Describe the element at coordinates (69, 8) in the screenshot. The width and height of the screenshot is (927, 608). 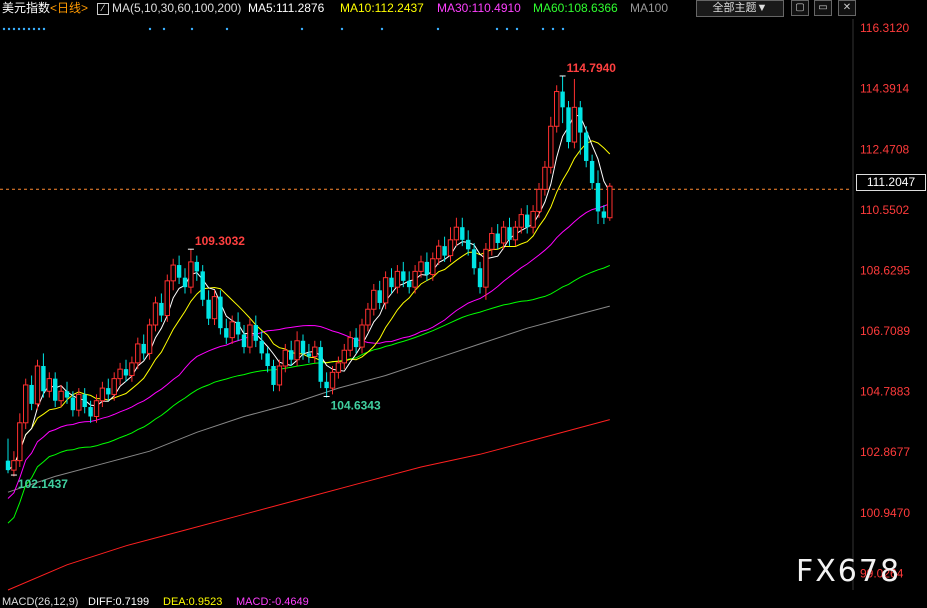
I see `period-selector: <日线>` at that location.